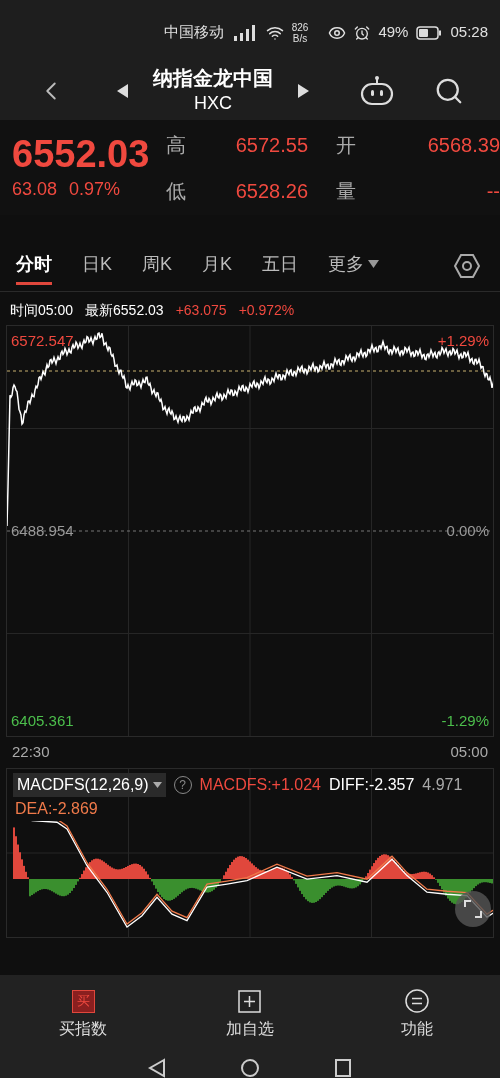  What do you see at coordinates (271, 191) in the screenshot?
I see `stat-value: 6528.26` at bounding box center [271, 191].